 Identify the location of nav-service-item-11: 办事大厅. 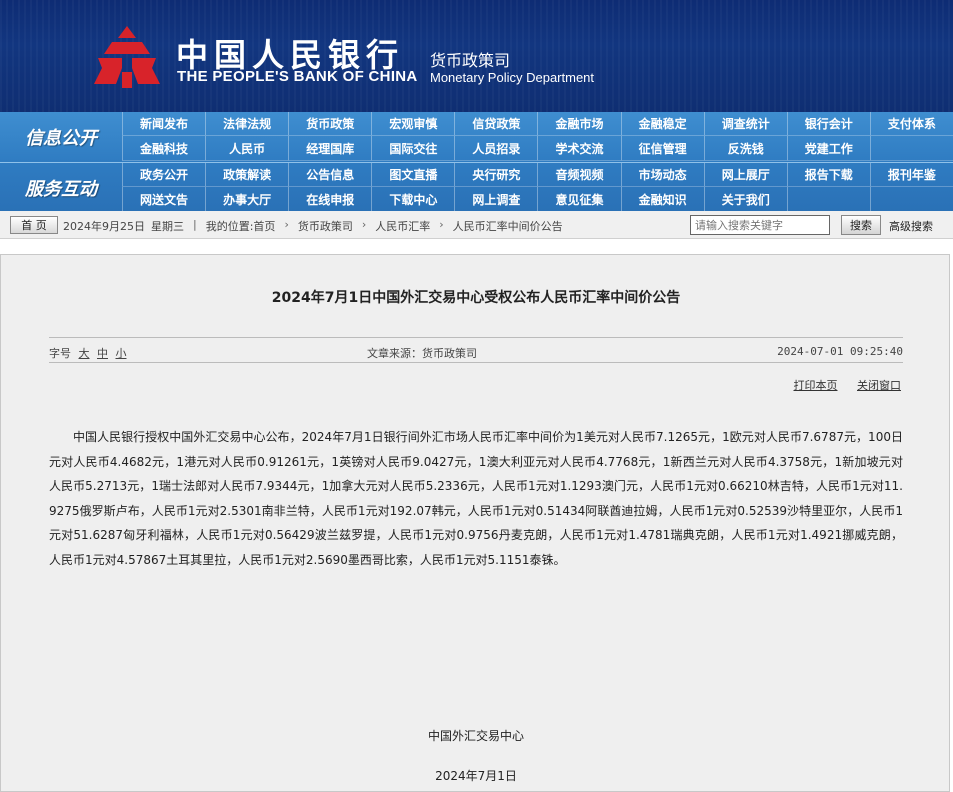
(247, 199).